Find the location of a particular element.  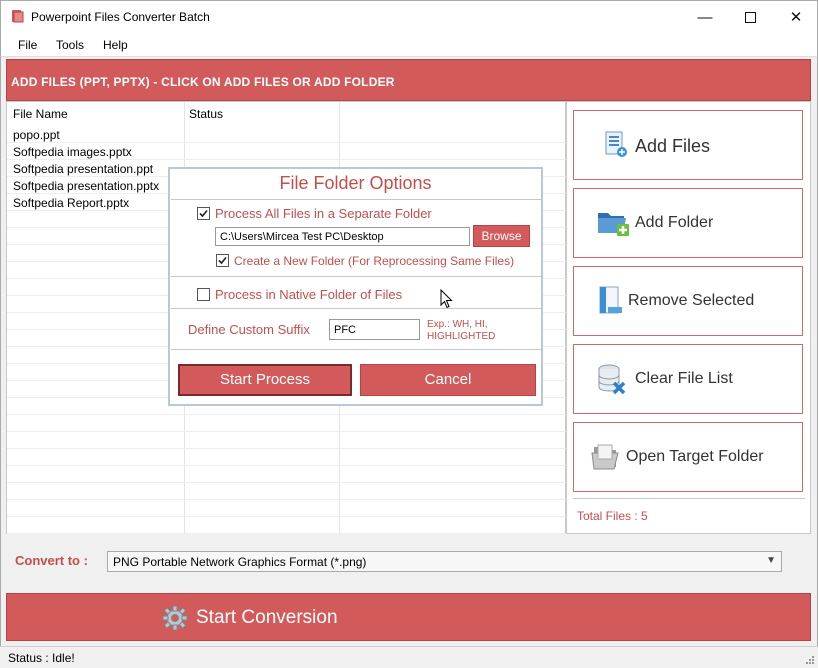

maximize-button is located at coordinates (750, 17).